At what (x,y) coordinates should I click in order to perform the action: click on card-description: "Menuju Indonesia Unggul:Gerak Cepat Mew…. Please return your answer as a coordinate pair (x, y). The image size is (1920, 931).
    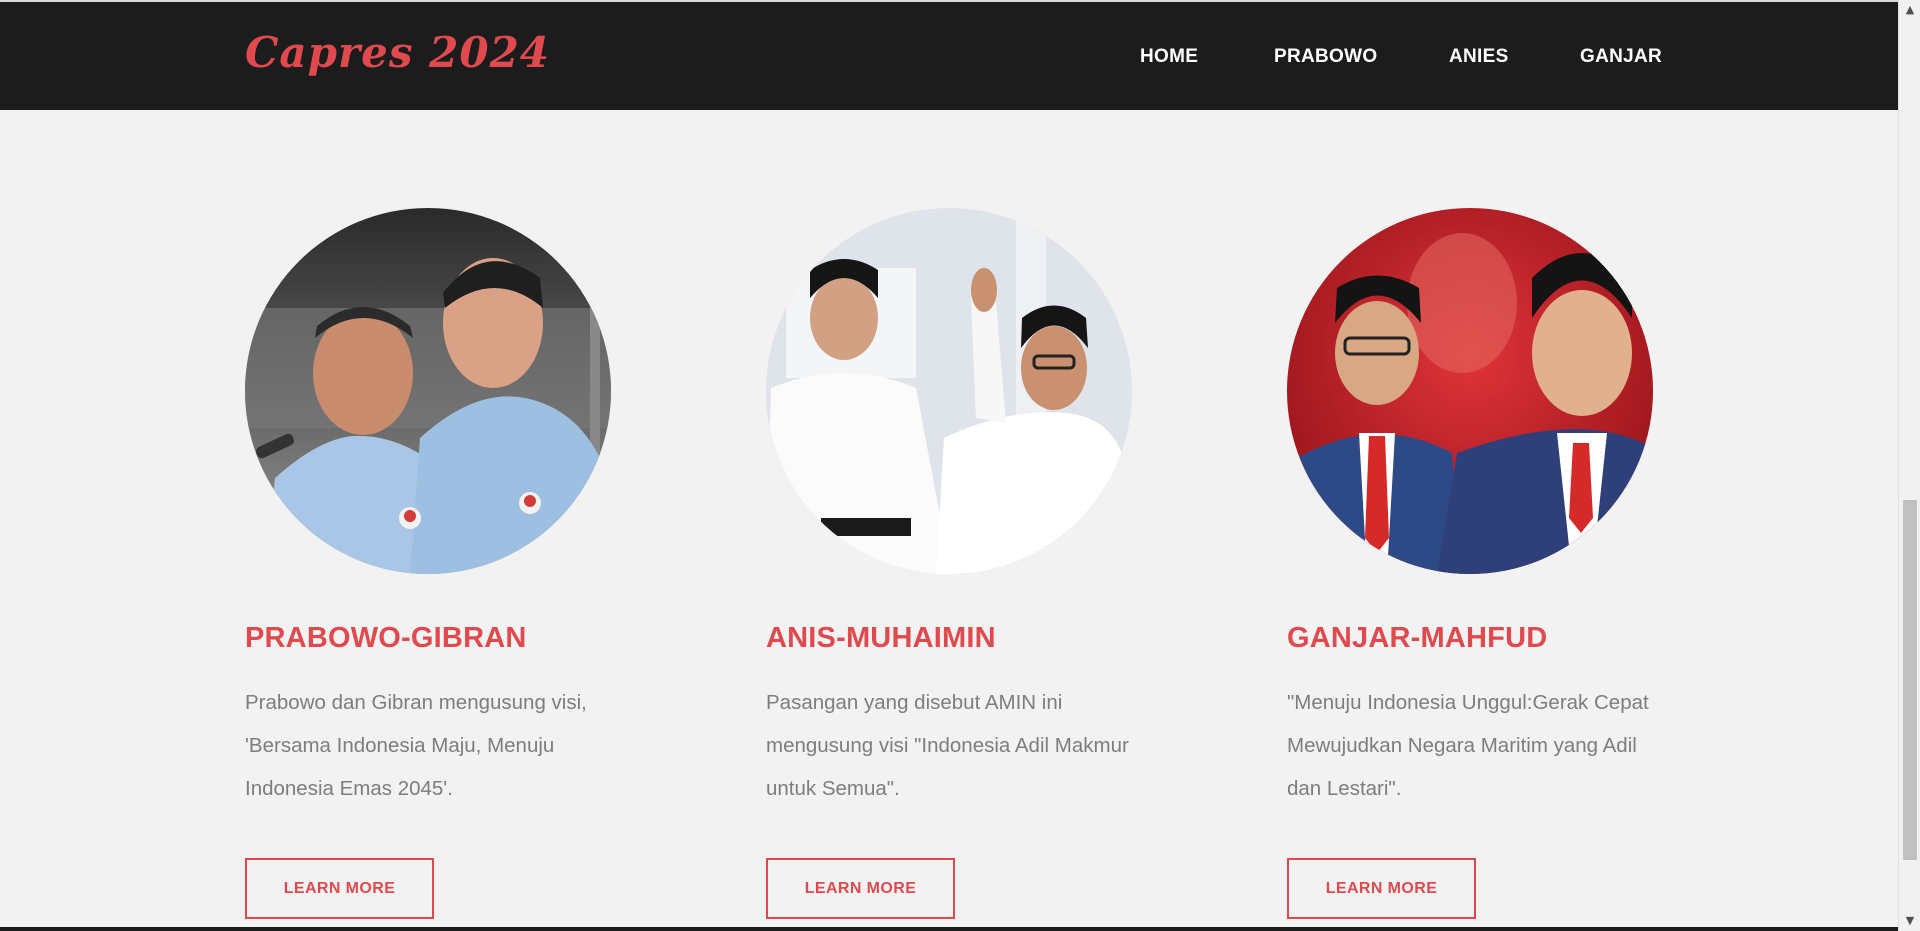
    Looking at the image, I should click on (1468, 745).